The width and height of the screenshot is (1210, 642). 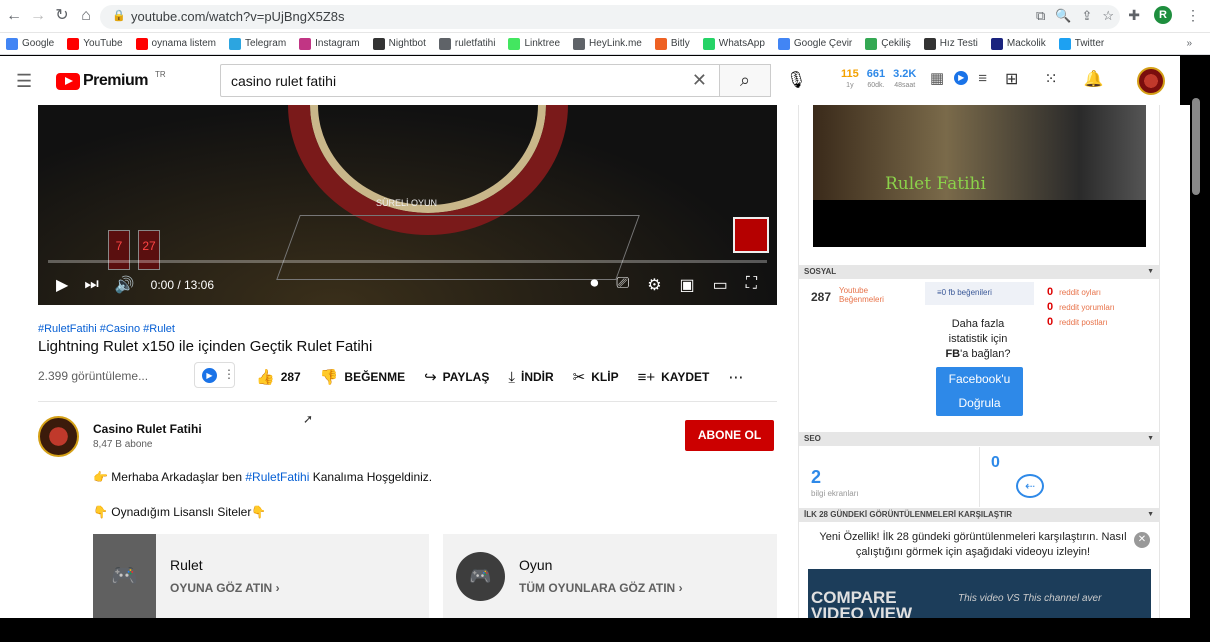 What do you see at coordinates (741, 43) in the screenshot?
I see `bookmark-label: WhatsApp` at bounding box center [741, 43].